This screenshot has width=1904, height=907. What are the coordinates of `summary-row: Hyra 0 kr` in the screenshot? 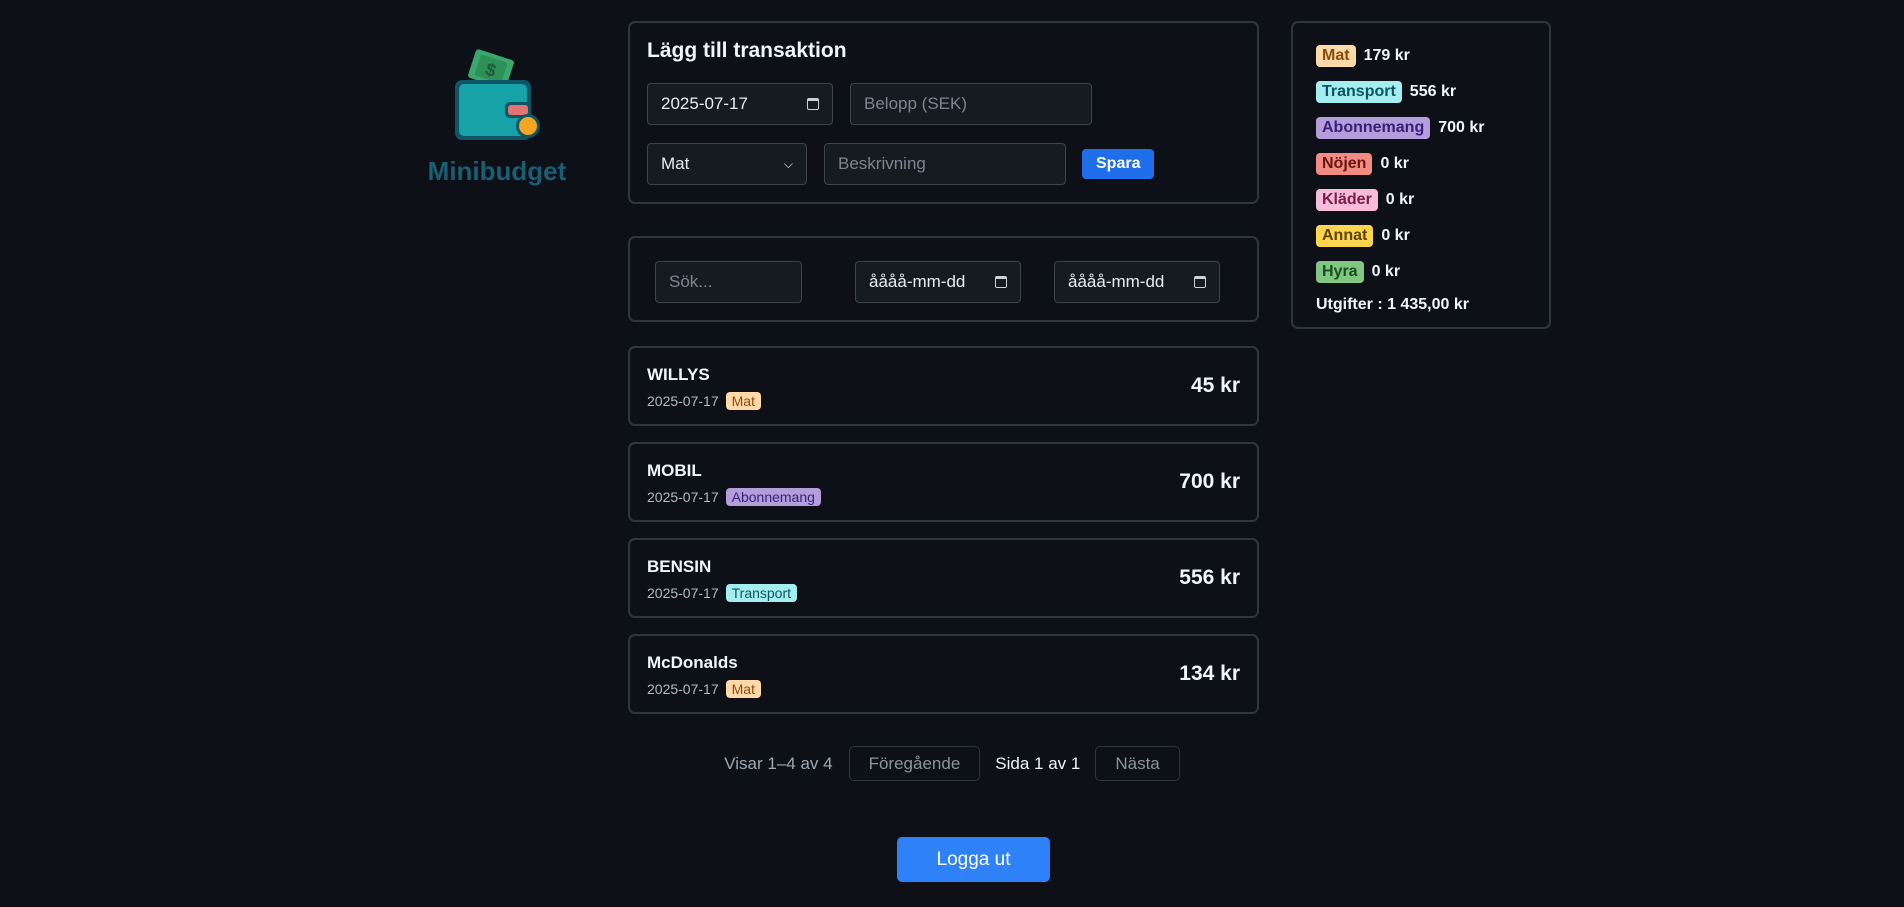 It's located at (1421, 272).